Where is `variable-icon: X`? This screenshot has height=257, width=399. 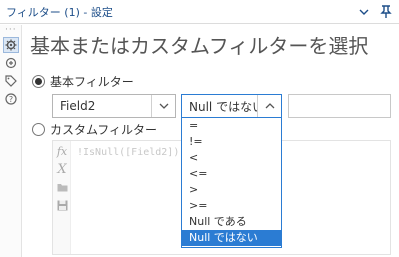 variable-icon: X is located at coordinates (62, 169).